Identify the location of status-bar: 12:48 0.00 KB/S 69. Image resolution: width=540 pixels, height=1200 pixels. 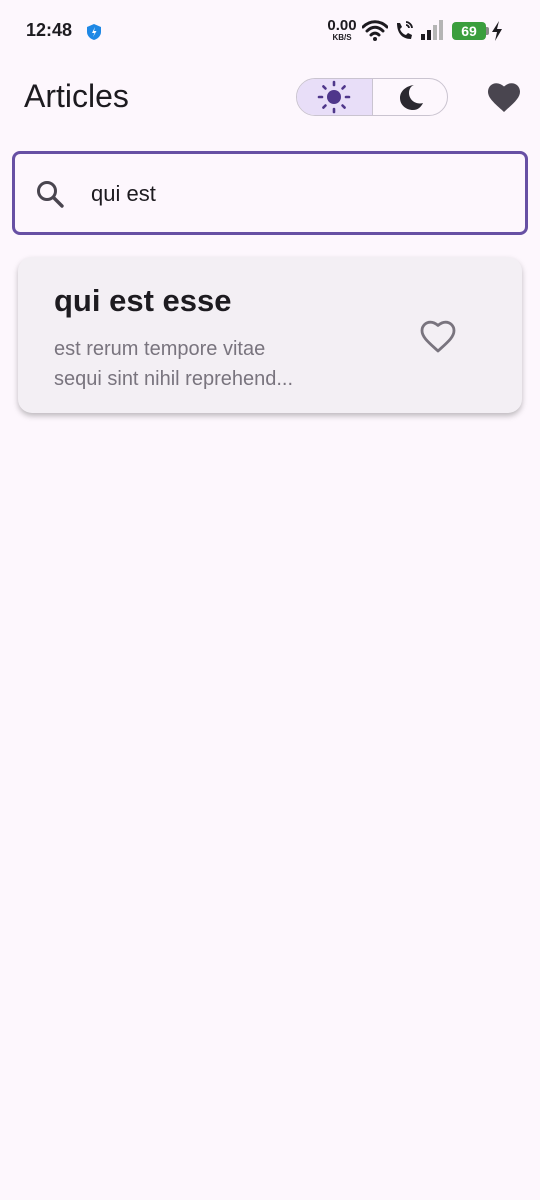
(270, 31).